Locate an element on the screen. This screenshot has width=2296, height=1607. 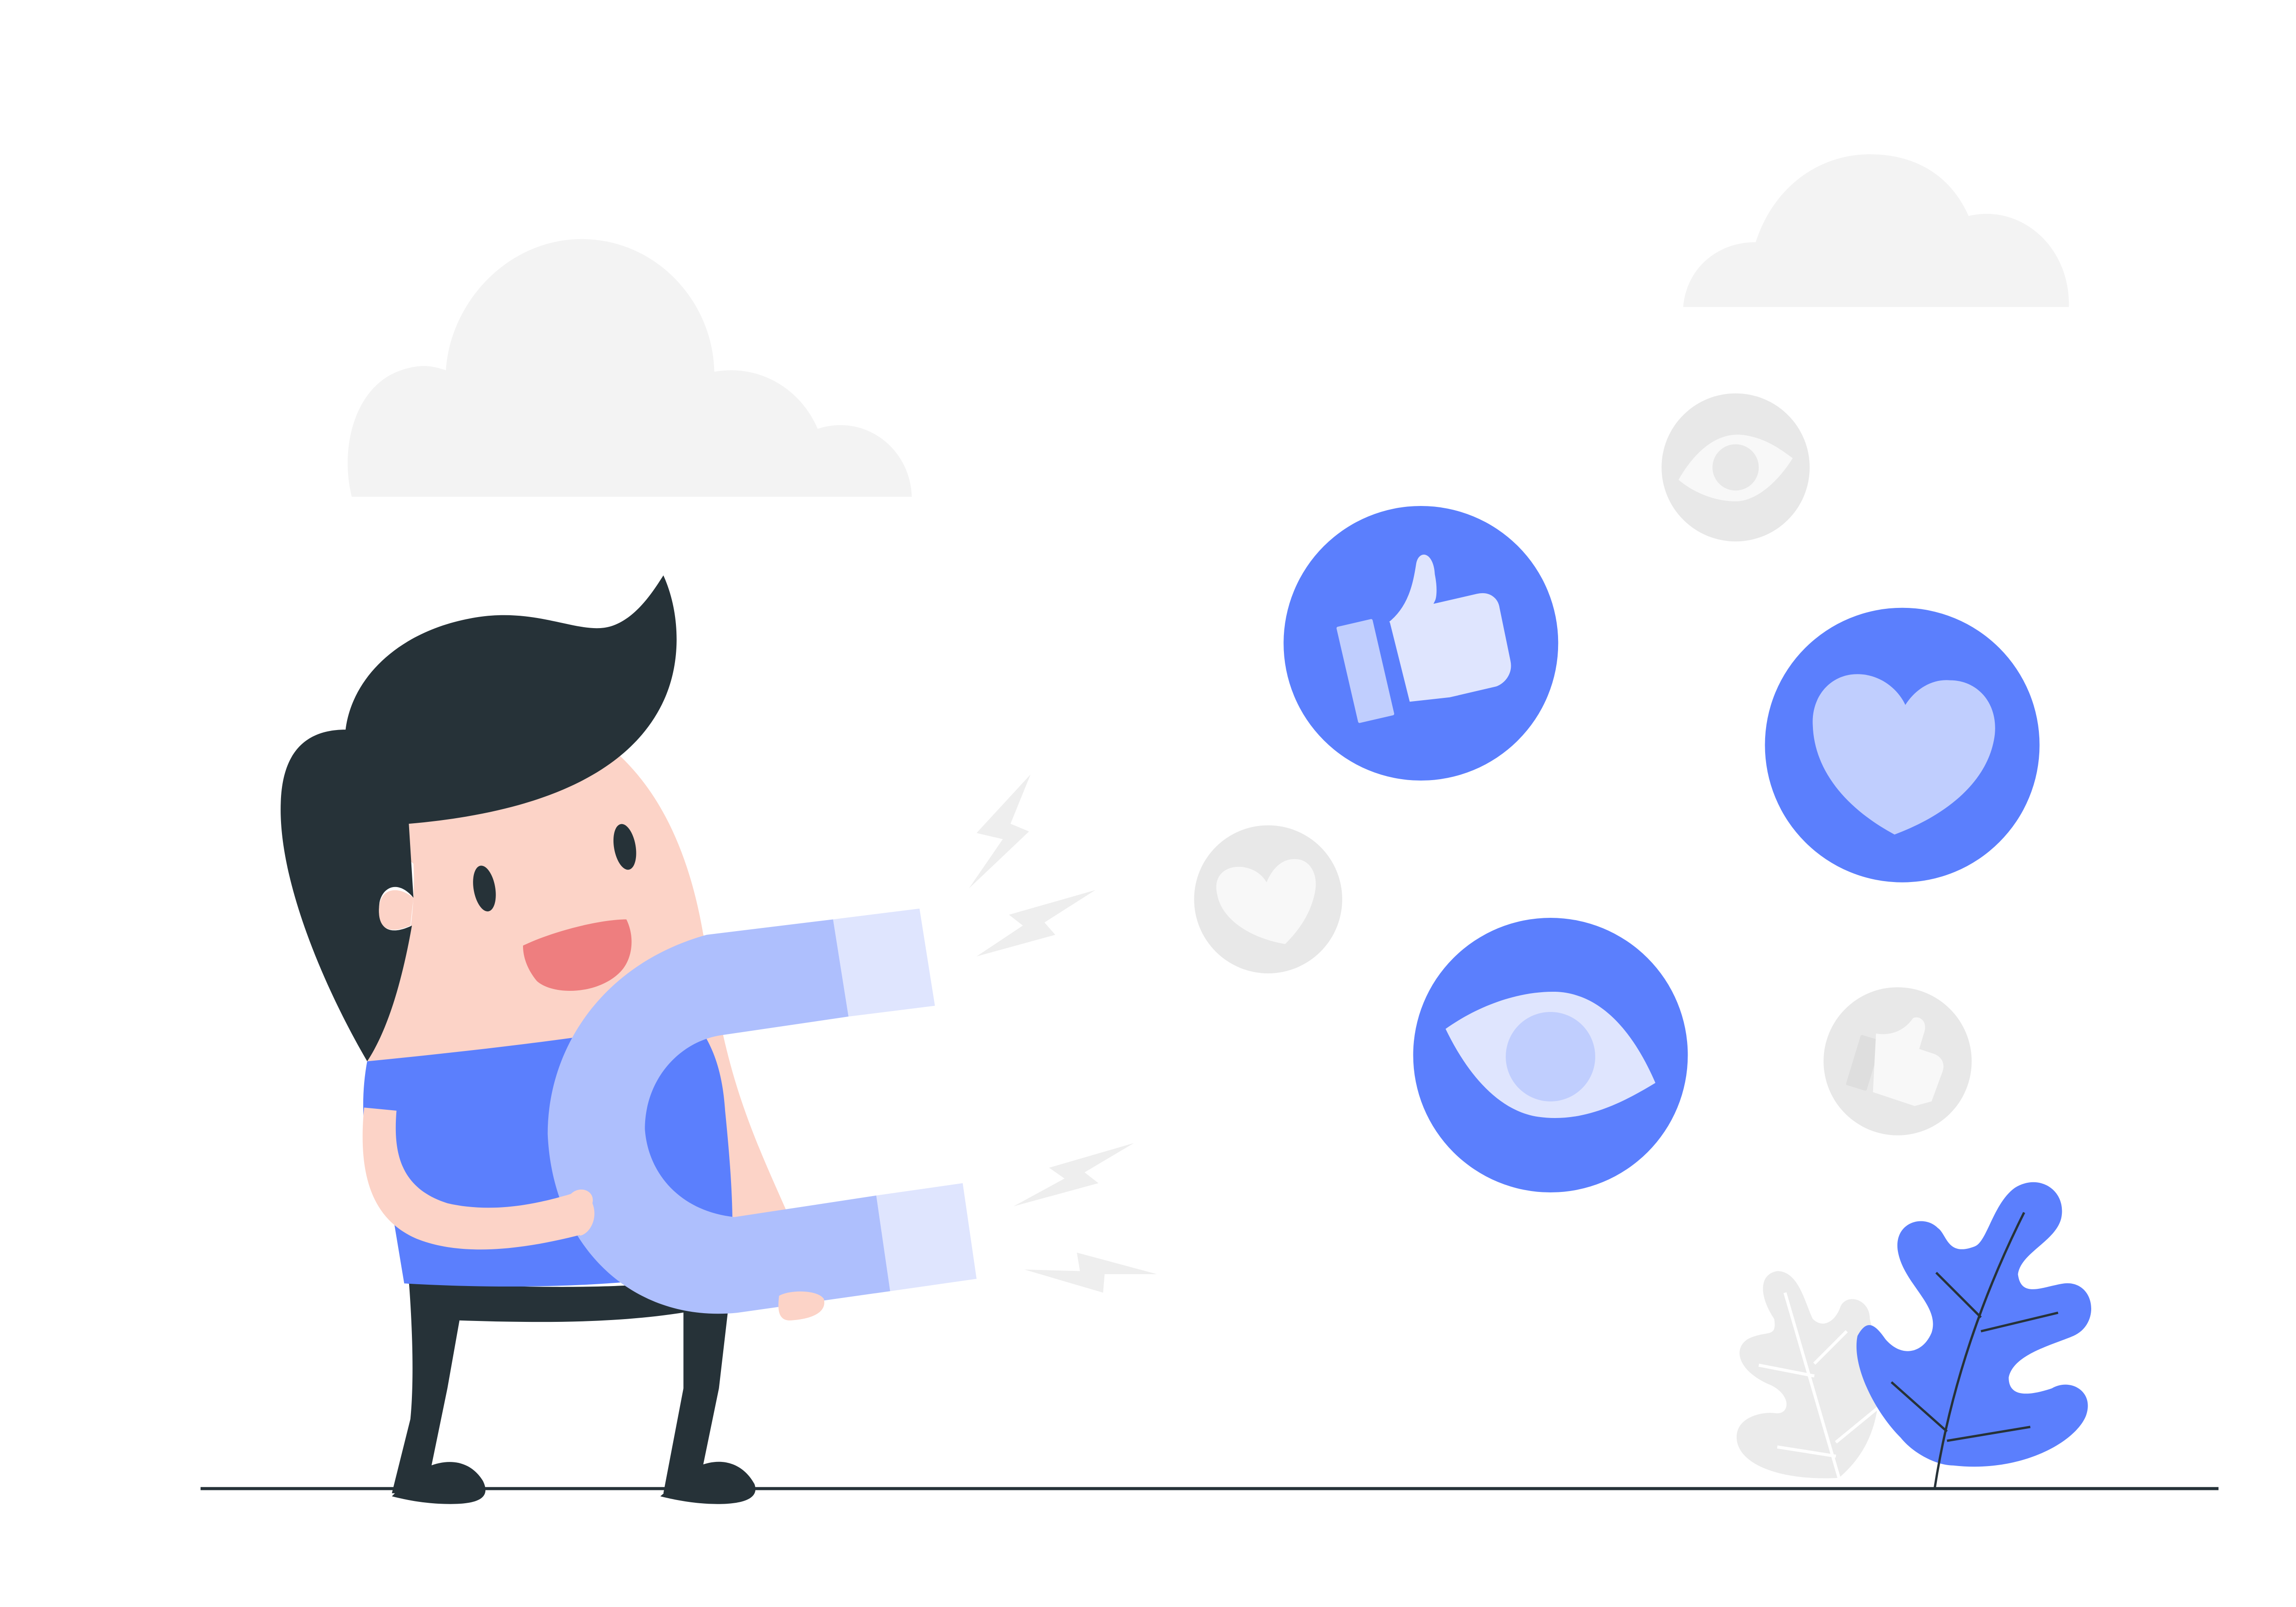
faded-plant is located at coordinates (1808, 1374).